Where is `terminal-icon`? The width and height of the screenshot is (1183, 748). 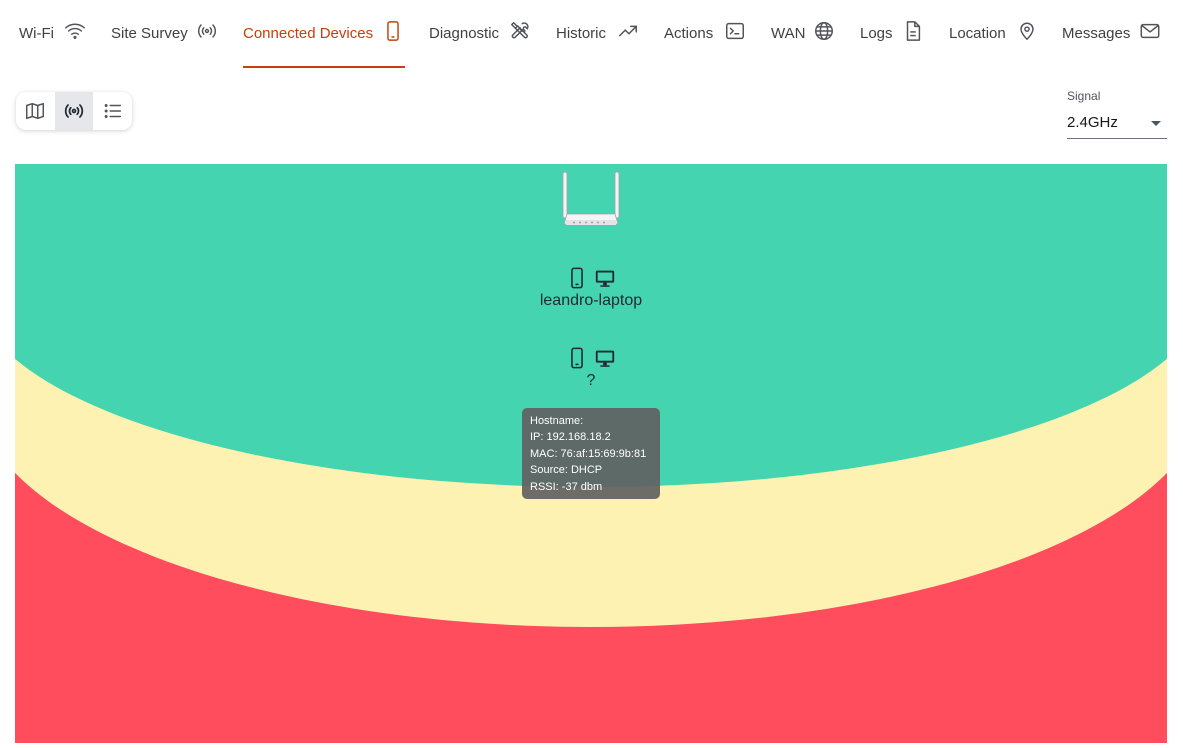 terminal-icon is located at coordinates (735, 31).